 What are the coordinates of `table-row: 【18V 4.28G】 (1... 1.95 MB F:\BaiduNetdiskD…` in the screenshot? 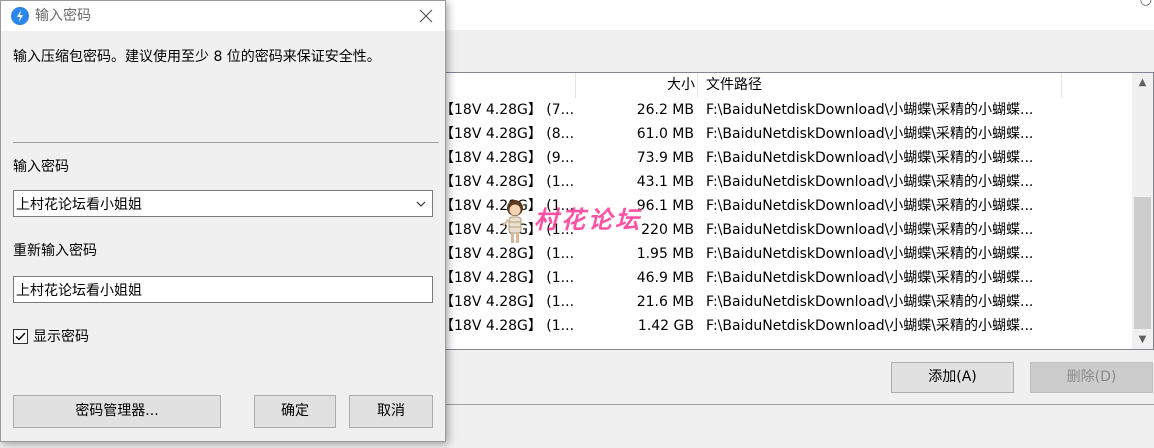 It's located at (786, 254).